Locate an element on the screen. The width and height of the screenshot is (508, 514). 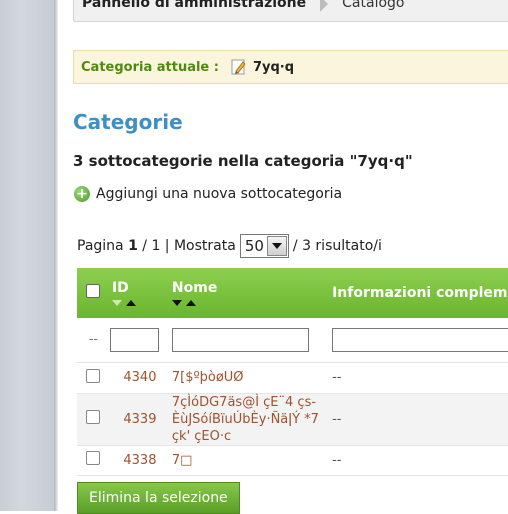
id-filter-input is located at coordinates (134, 339).